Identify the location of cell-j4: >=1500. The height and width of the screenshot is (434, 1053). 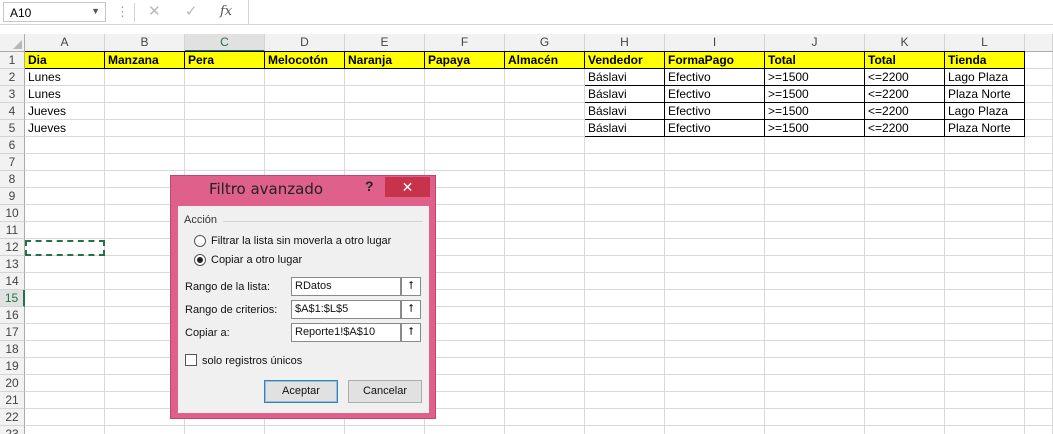
(815, 111).